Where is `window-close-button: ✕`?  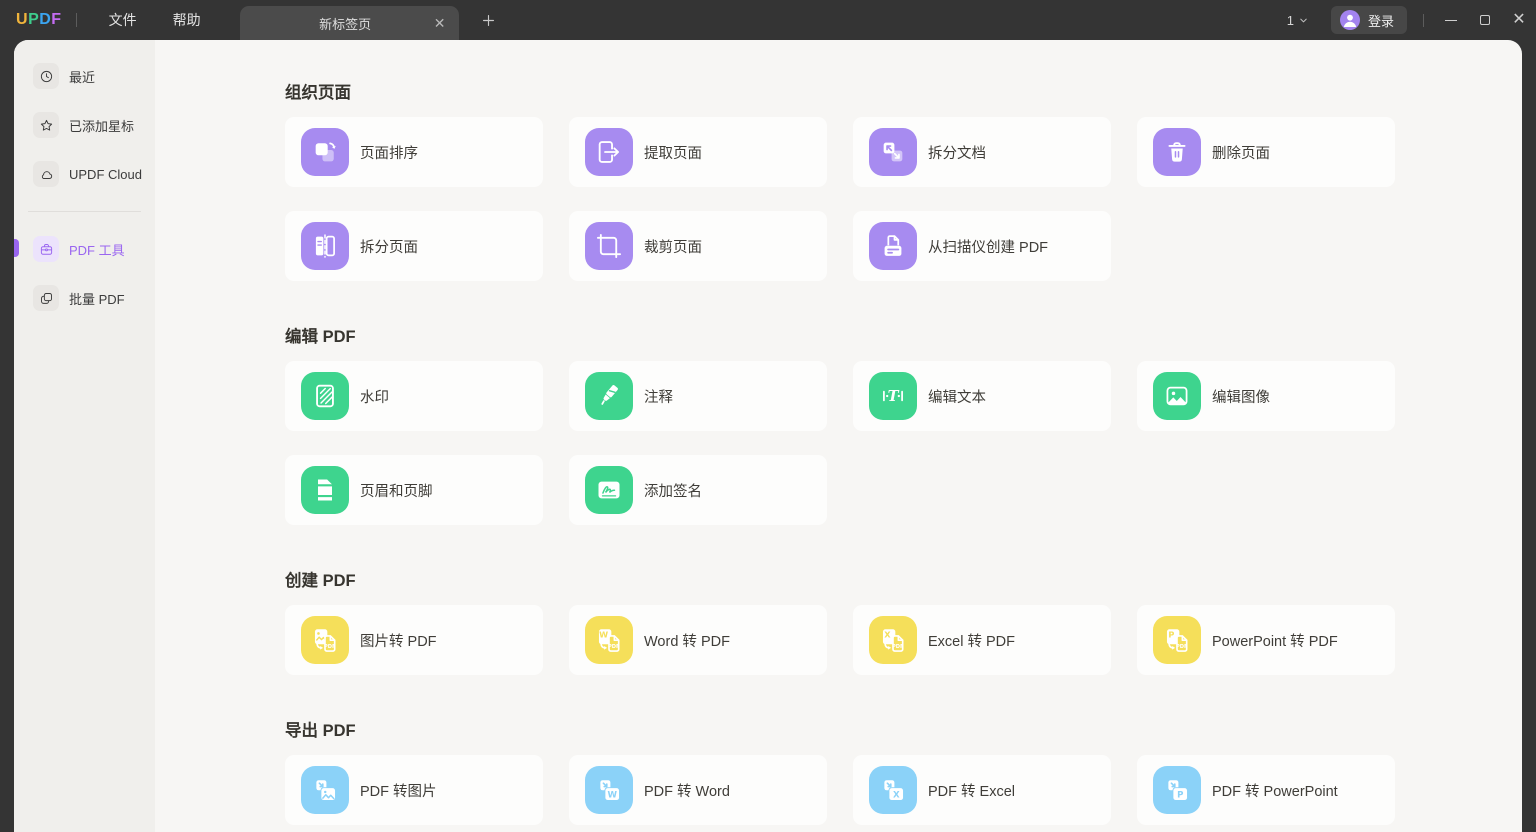 window-close-button: ✕ is located at coordinates (1519, 20).